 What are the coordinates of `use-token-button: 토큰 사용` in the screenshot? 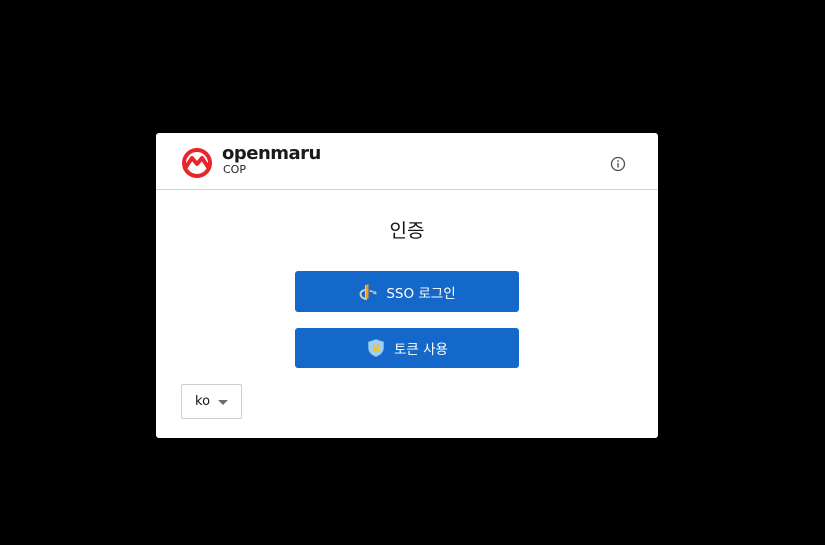 It's located at (407, 348).